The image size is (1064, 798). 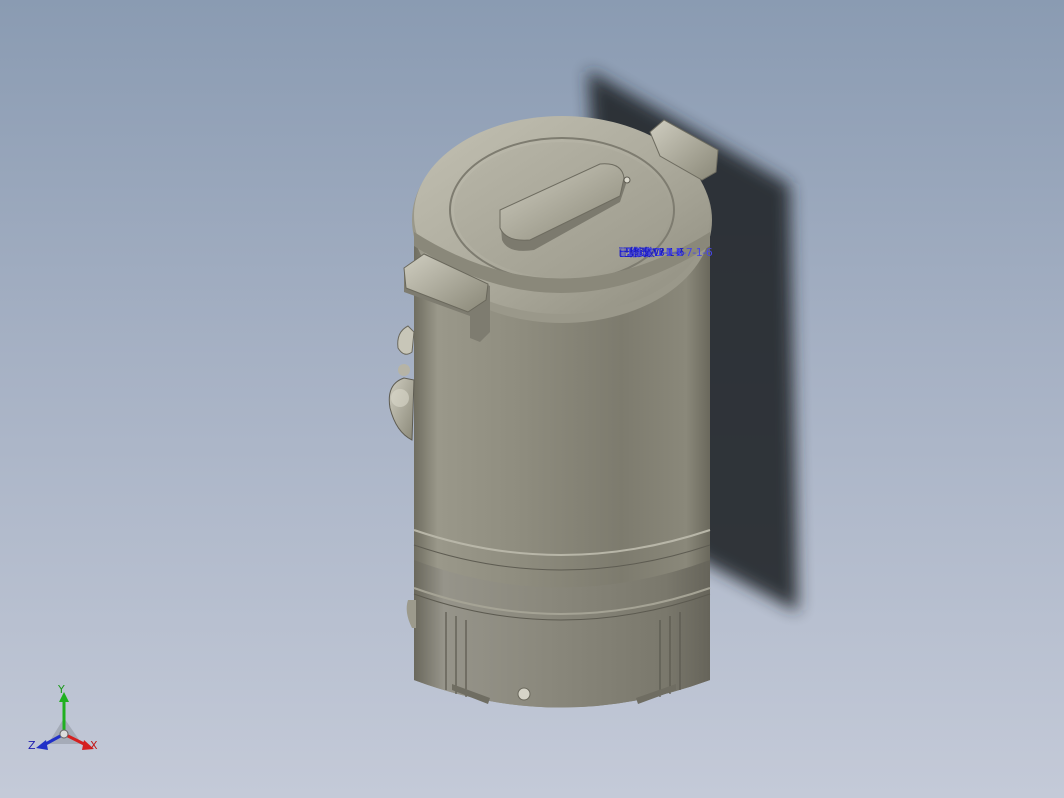 I want to click on coordinate-triad: Y X Z, so click(x=66, y=722).